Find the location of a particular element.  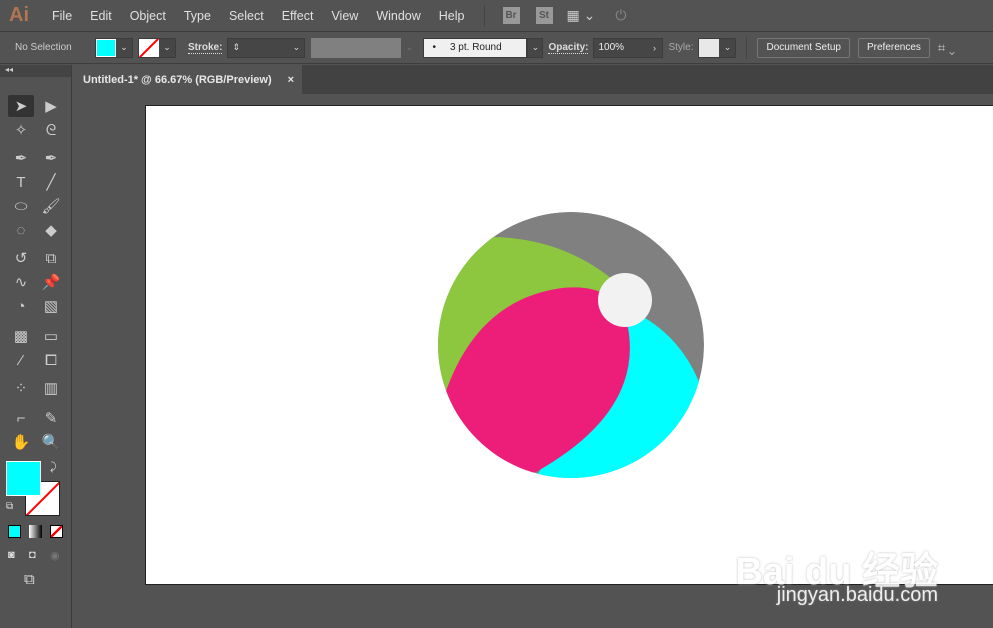

eyedropper-tool-icon: ⁄ is located at coordinates (21, 360).